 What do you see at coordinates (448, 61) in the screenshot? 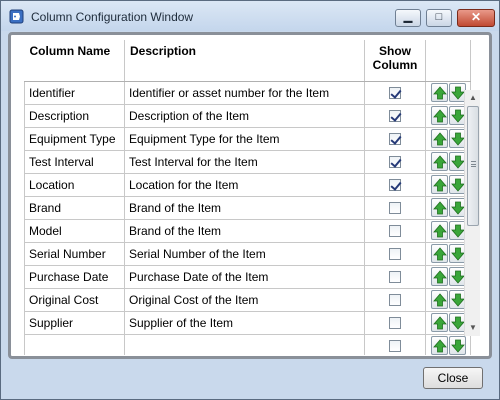
I see `move-header` at bounding box center [448, 61].